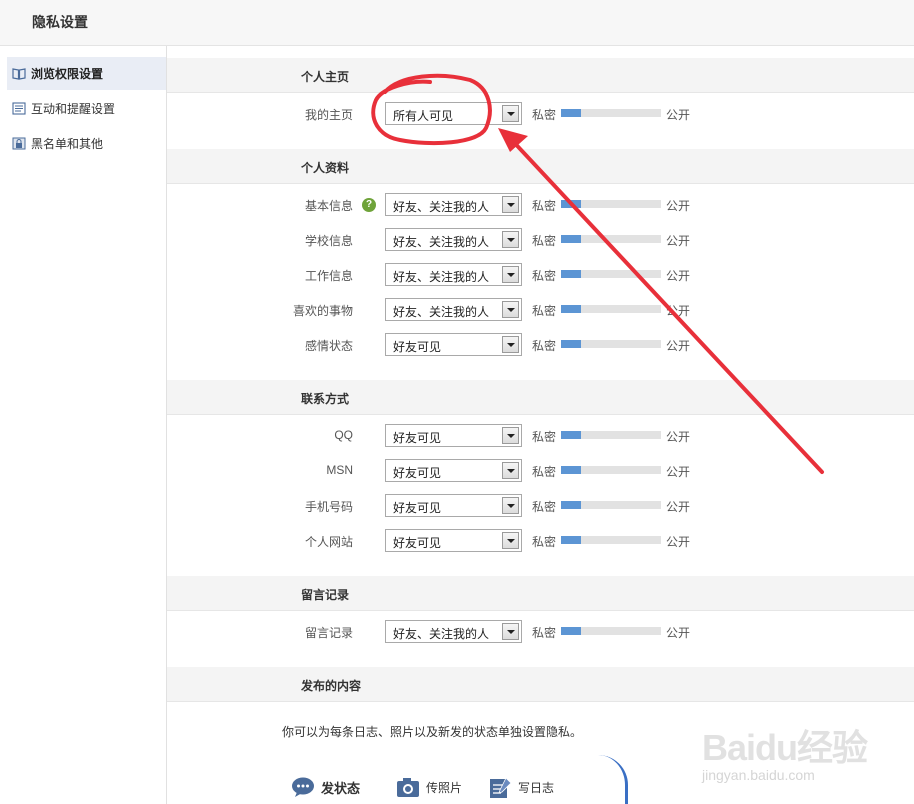 The image size is (914, 804). Describe the element at coordinates (423, 116) in the screenshot. I see `visibility-select-value: 所有人可见` at that location.